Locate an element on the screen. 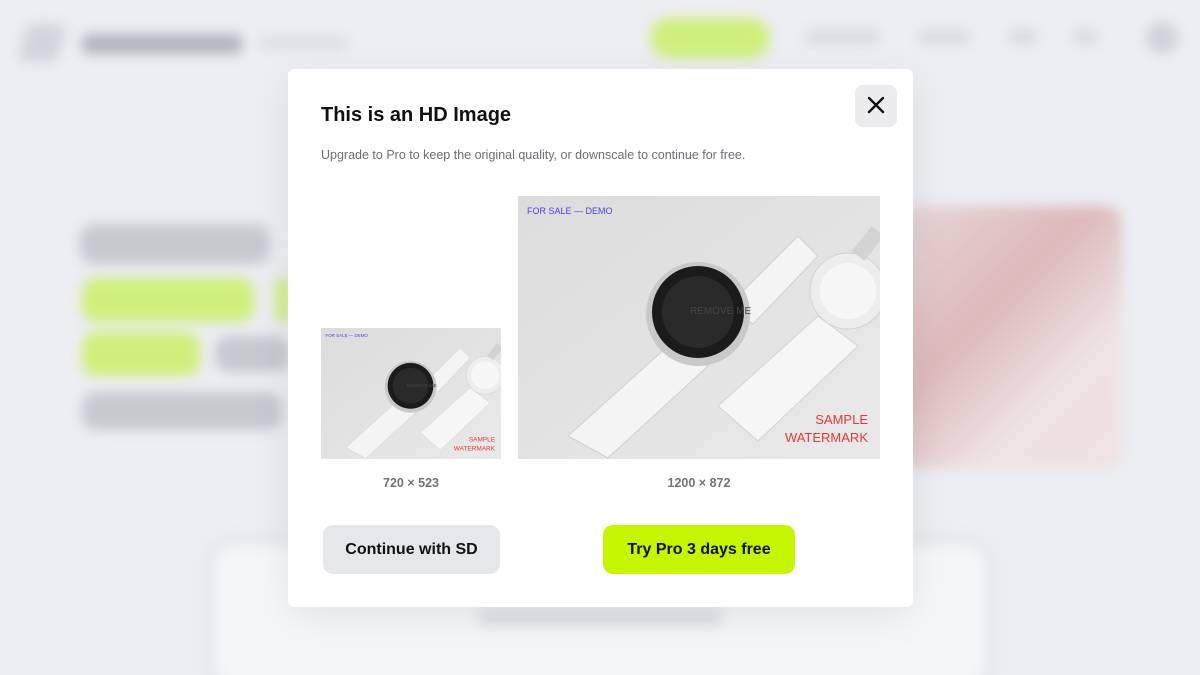 This screenshot has height=675, width=1200. hd-center-text: REMOVE ME is located at coordinates (720, 311).